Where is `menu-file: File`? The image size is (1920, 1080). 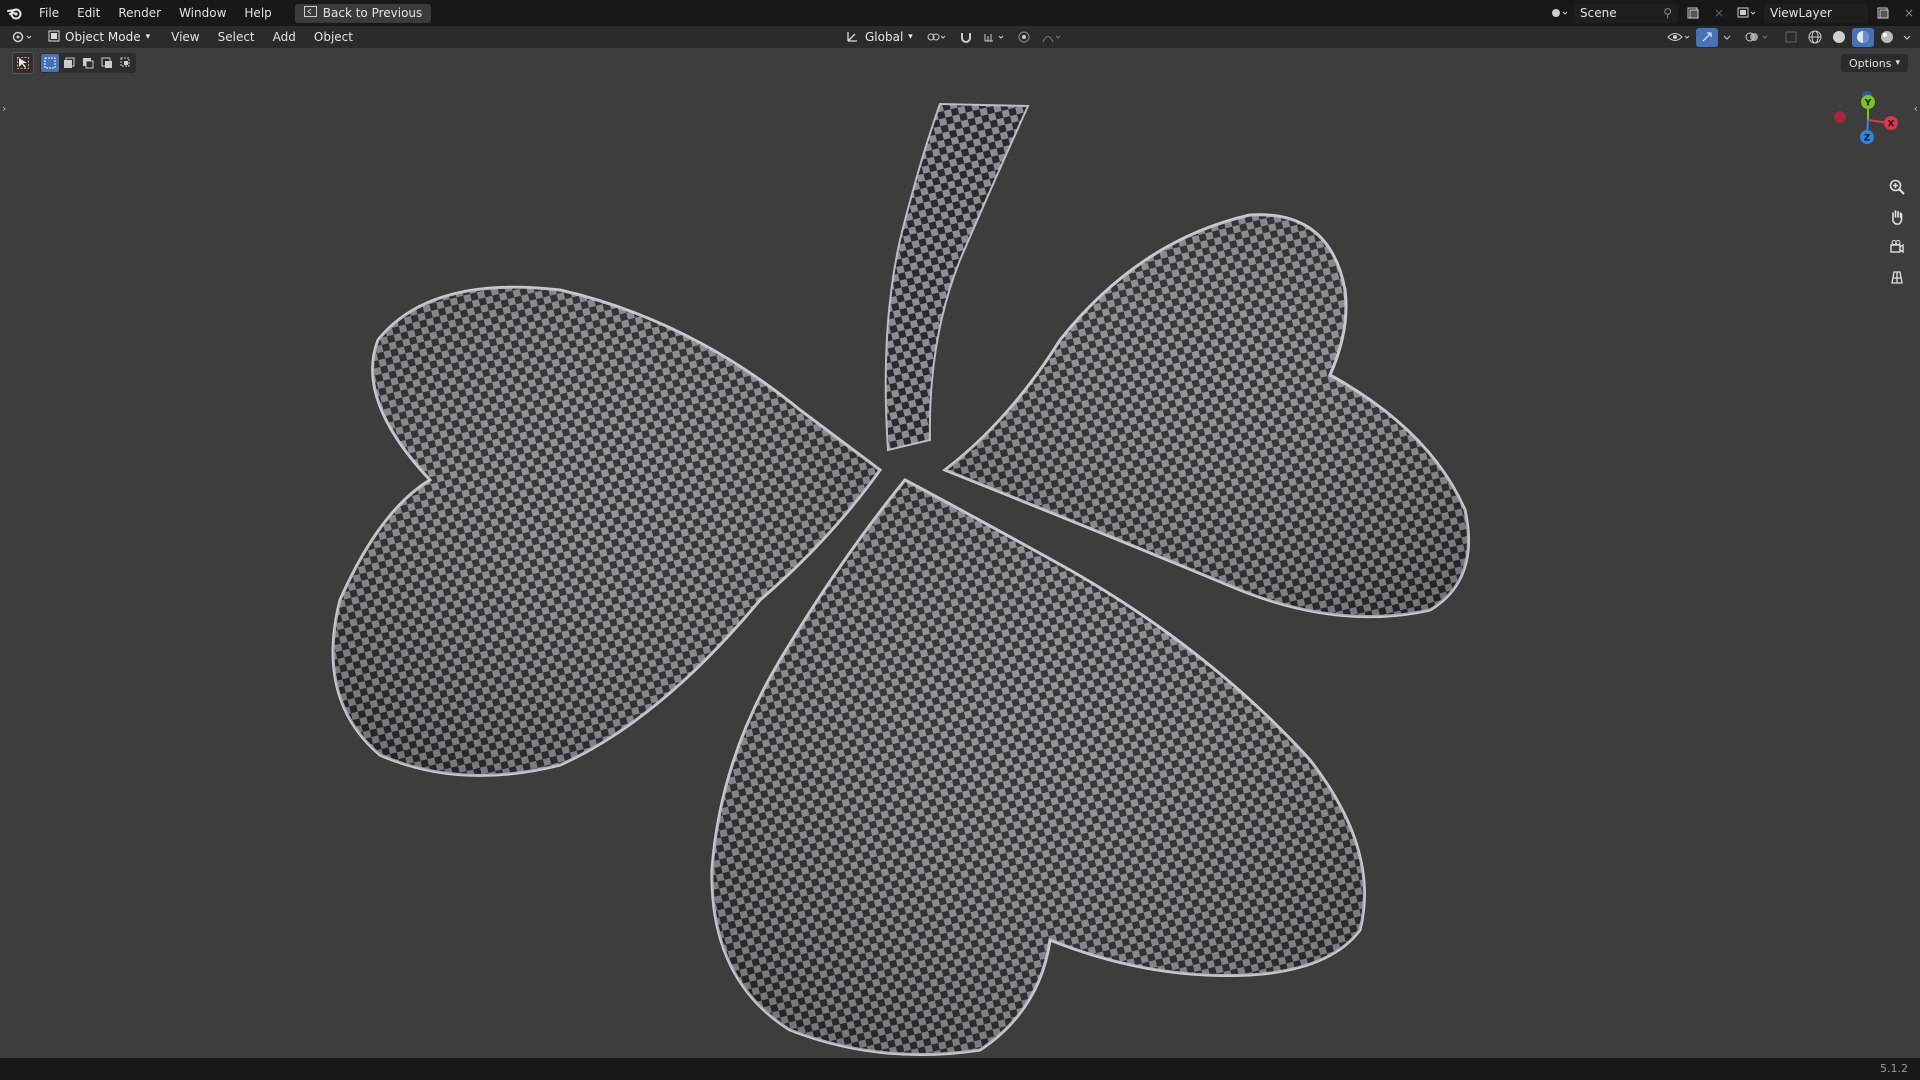 menu-file: File is located at coordinates (49, 13).